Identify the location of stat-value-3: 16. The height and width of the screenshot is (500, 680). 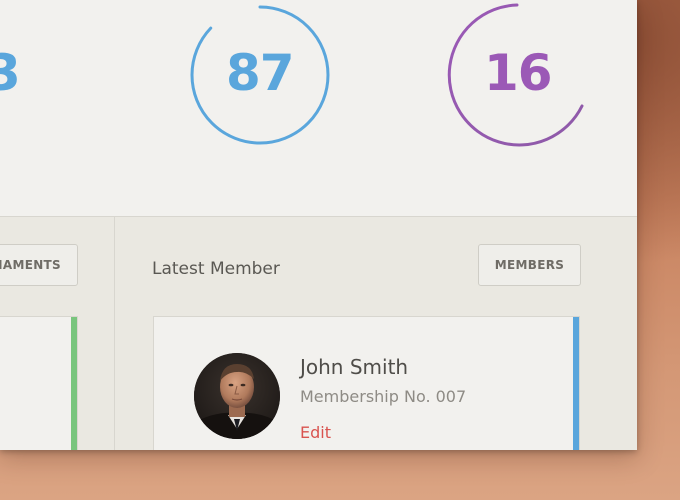
(518, 73).